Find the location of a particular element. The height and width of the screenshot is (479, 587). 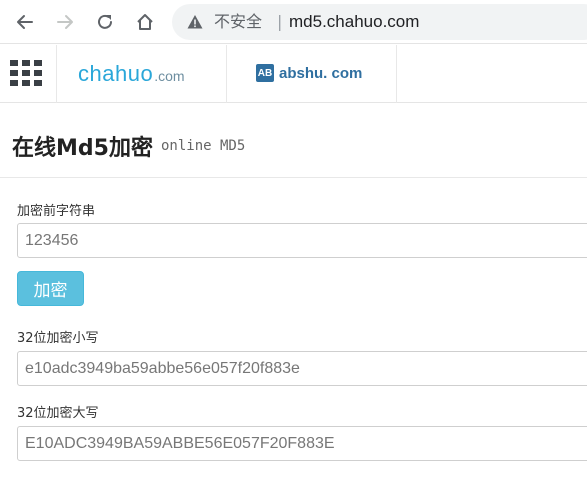

warning-icon is located at coordinates (195, 22).